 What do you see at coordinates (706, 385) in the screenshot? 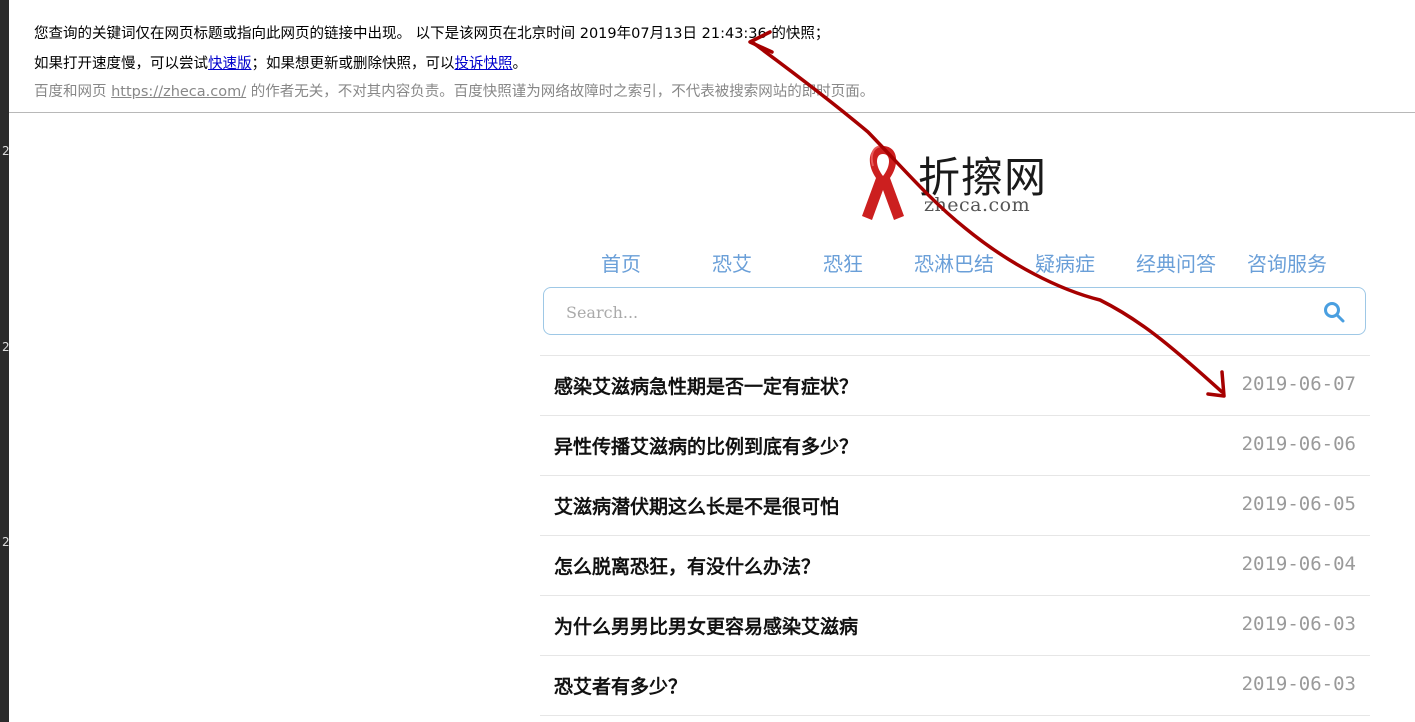
I see `post-title: 感染艾滋病急性期是否一定有症状？` at bounding box center [706, 385].